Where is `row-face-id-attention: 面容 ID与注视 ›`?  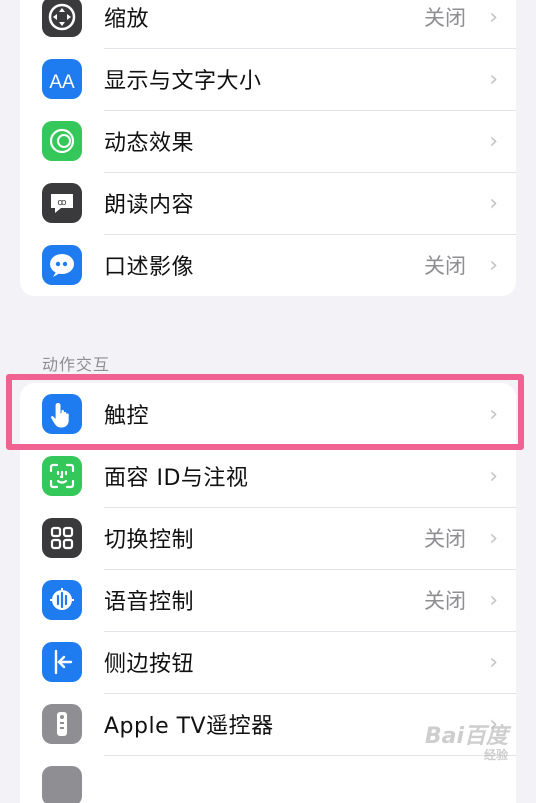
row-face-id-attention: 面容 ID与注视 › is located at coordinates (268, 476).